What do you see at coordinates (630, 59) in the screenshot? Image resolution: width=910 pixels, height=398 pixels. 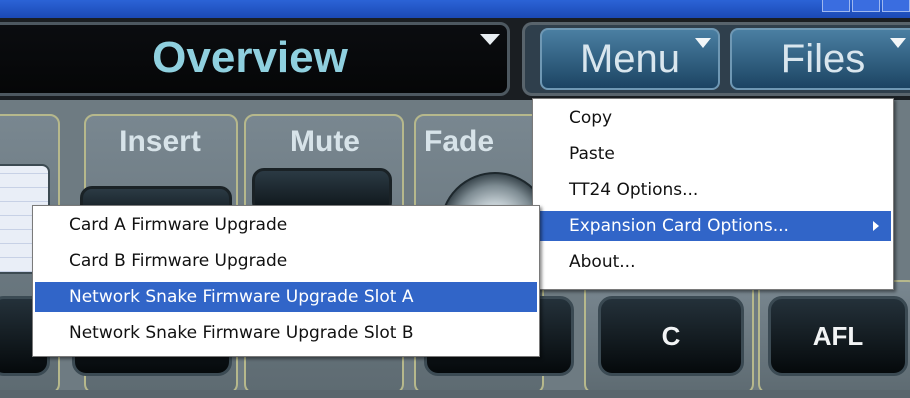 I see `menu-button-label: Menu` at bounding box center [630, 59].